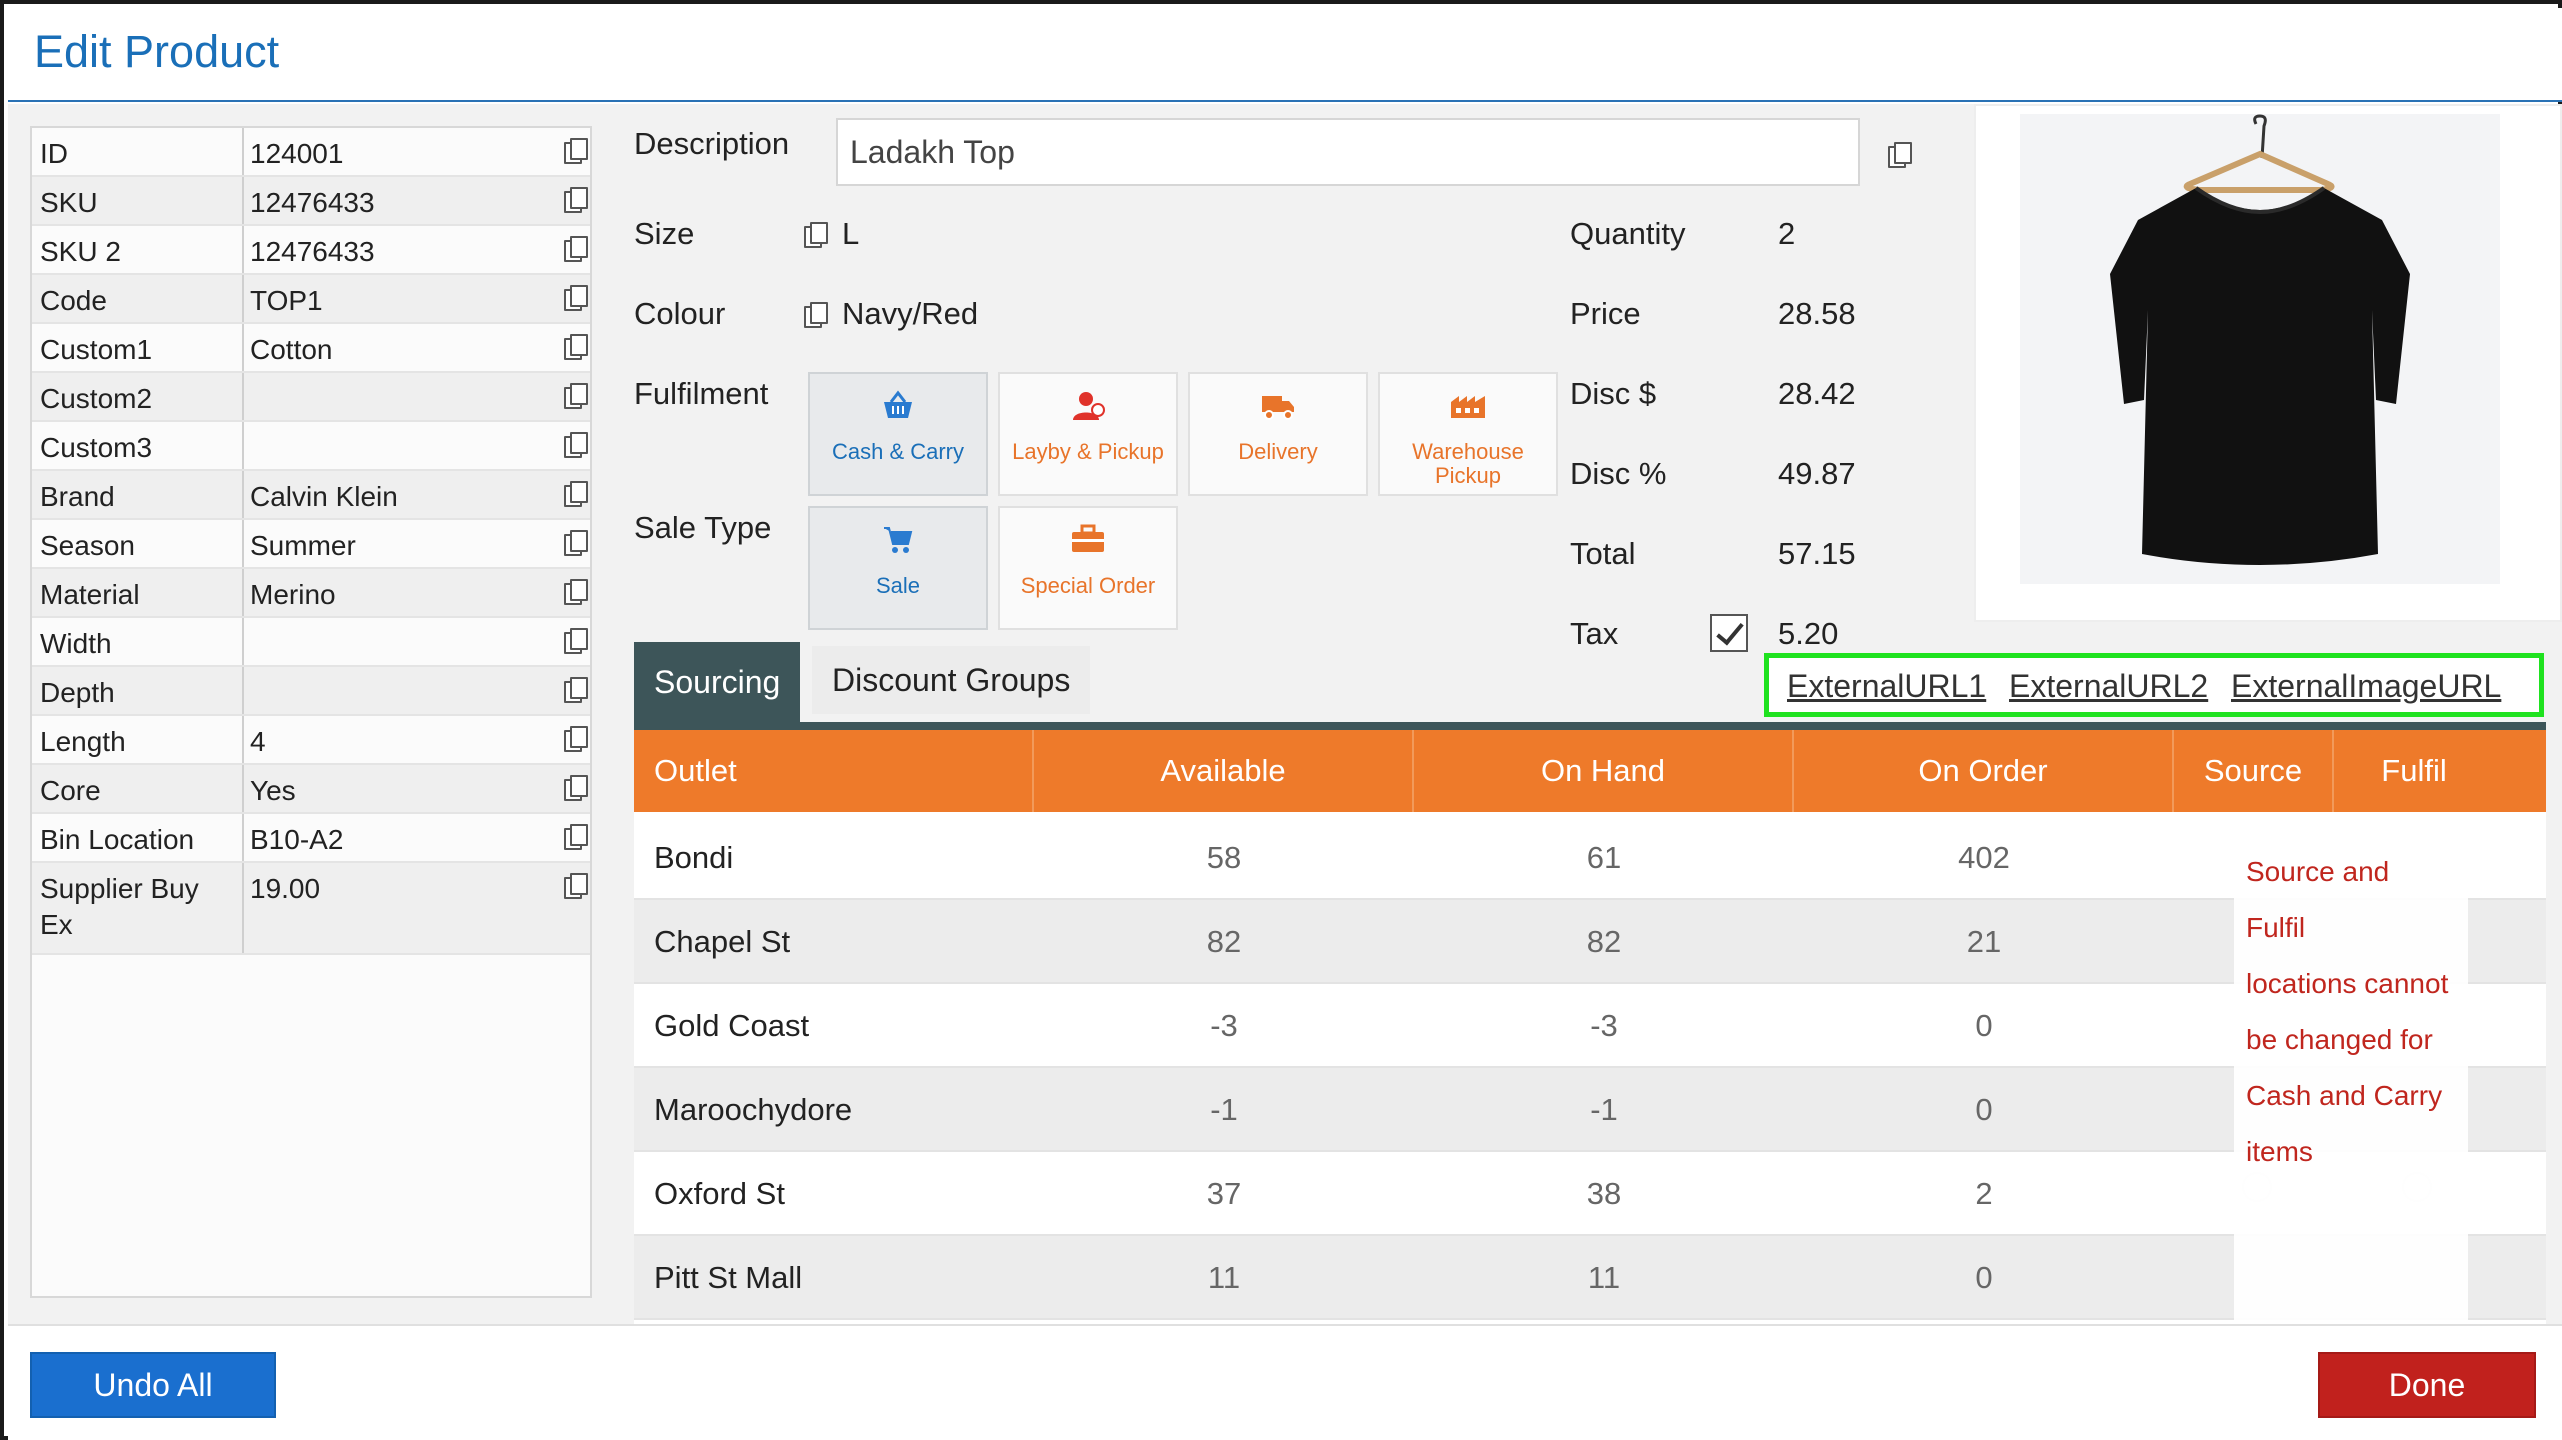 The width and height of the screenshot is (2562, 1440). I want to click on cell-outlet: Pitt St Mall, so click(728, 1277).